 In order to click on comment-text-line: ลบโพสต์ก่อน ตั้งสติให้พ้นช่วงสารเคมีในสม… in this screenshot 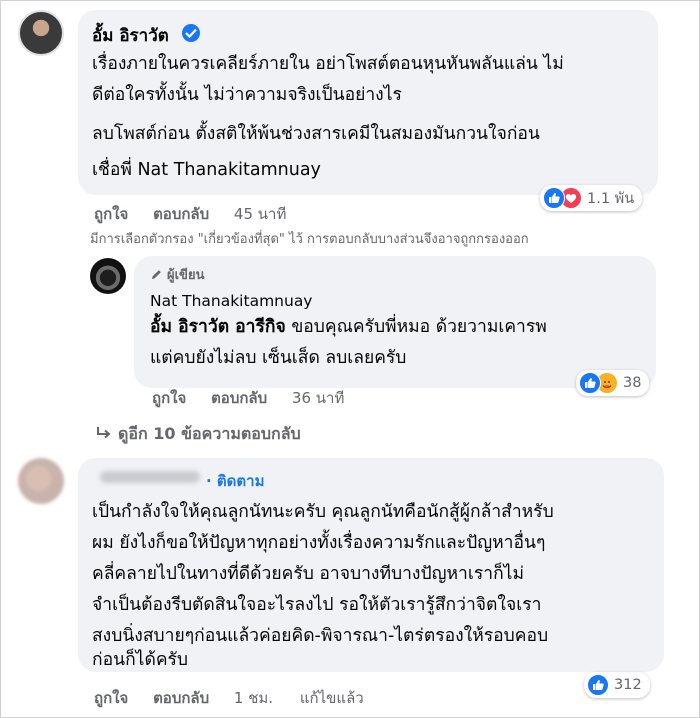, I will do `click(316, 134)`.